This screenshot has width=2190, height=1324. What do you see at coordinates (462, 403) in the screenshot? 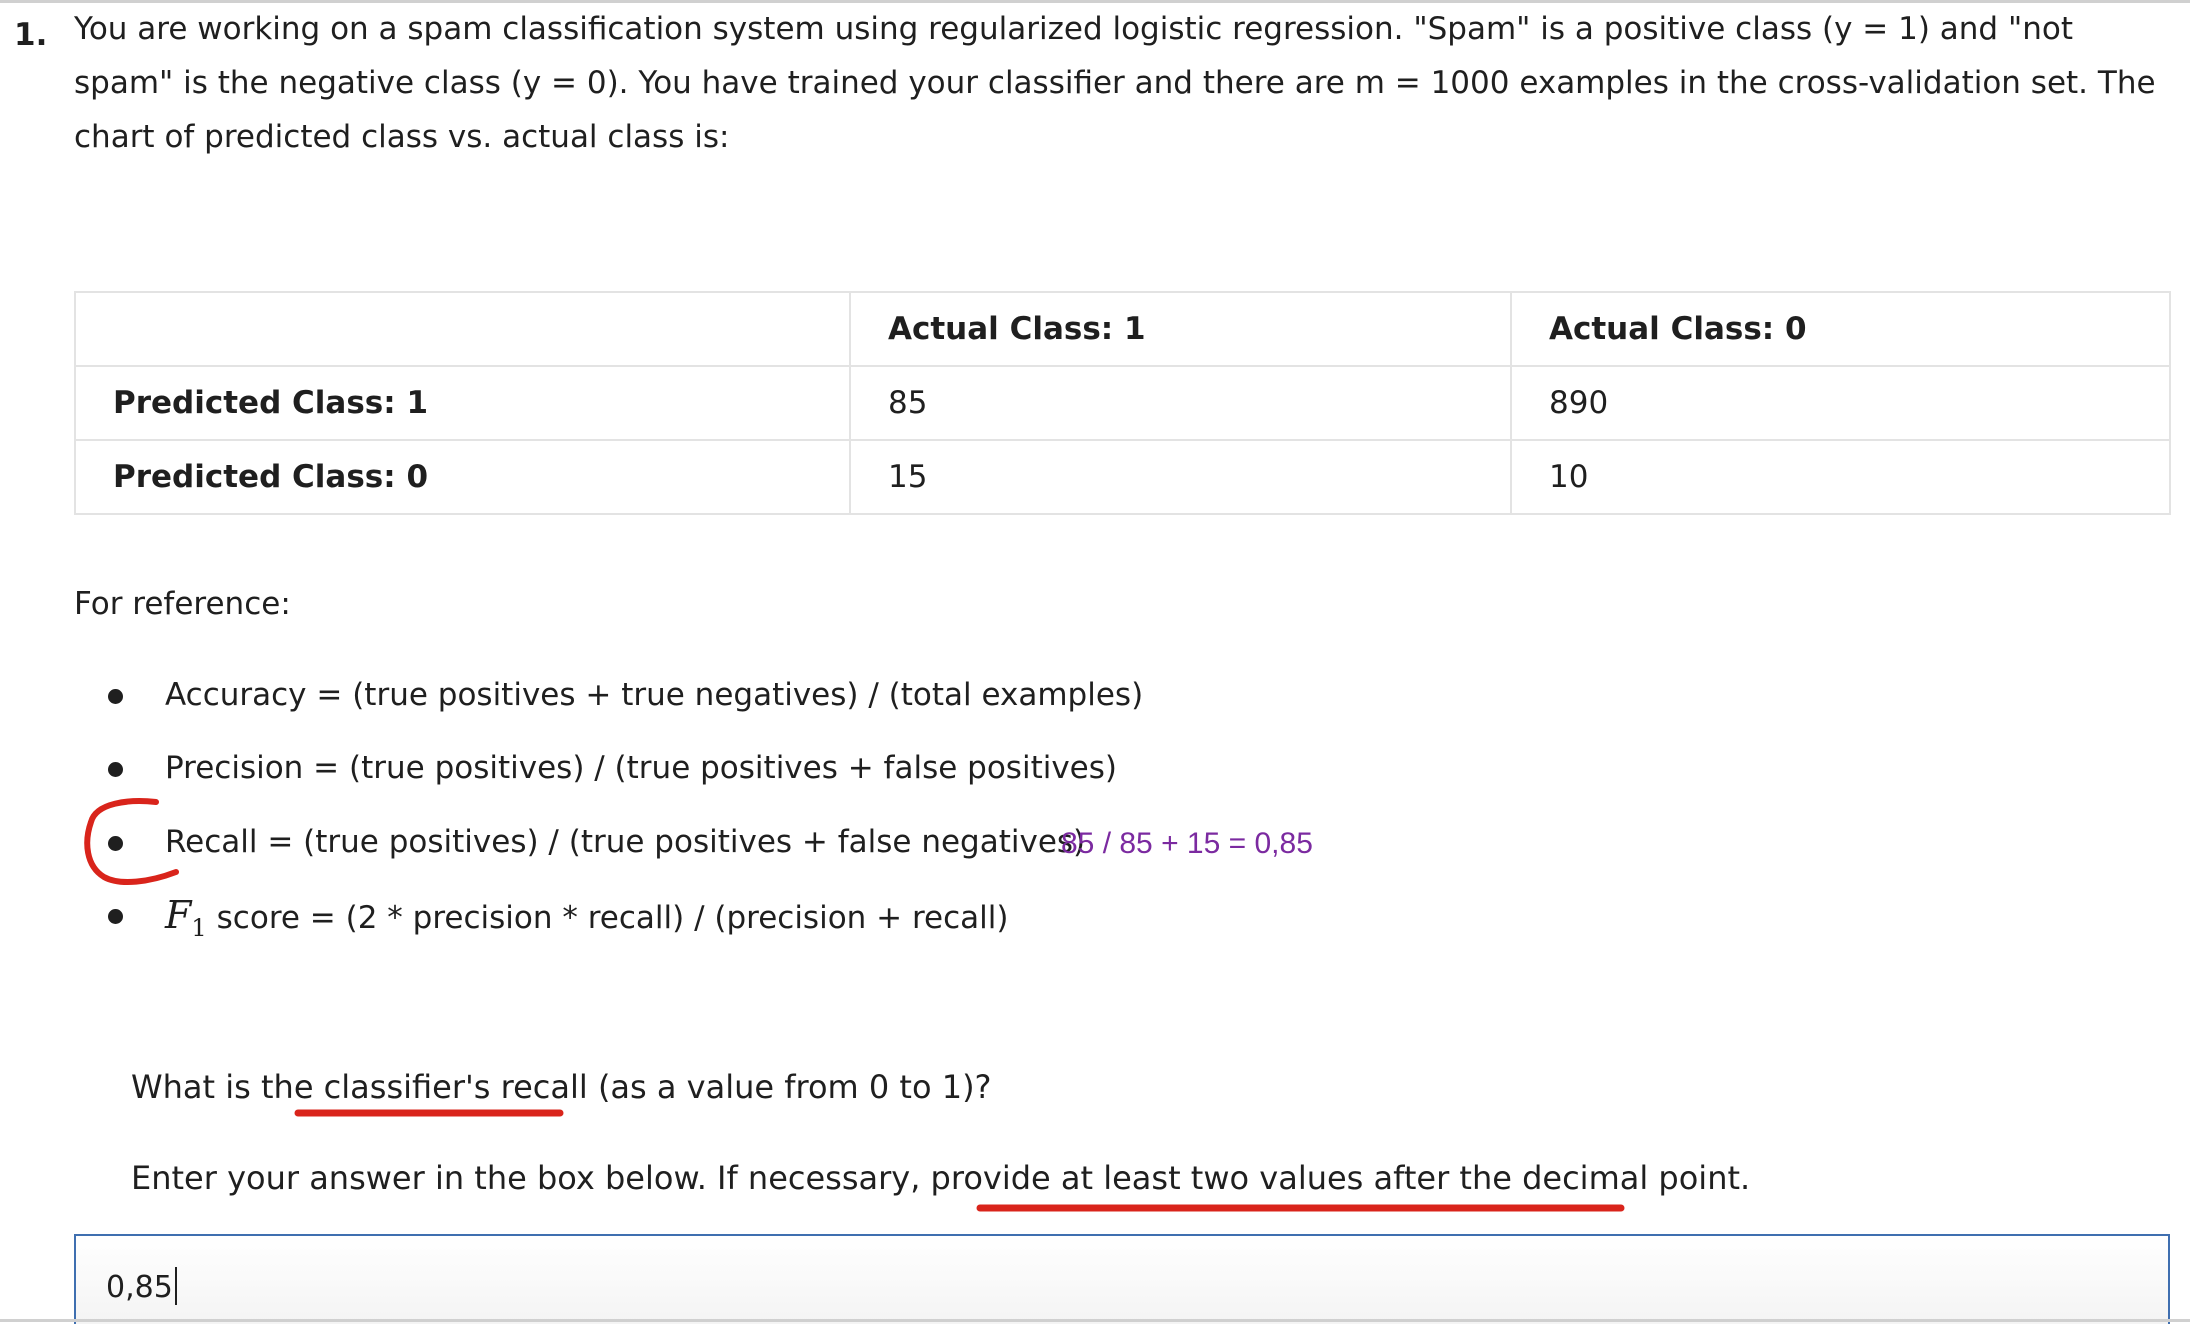
I see `row-label: Predicted Class: 1` at bounding box center [462, 403].